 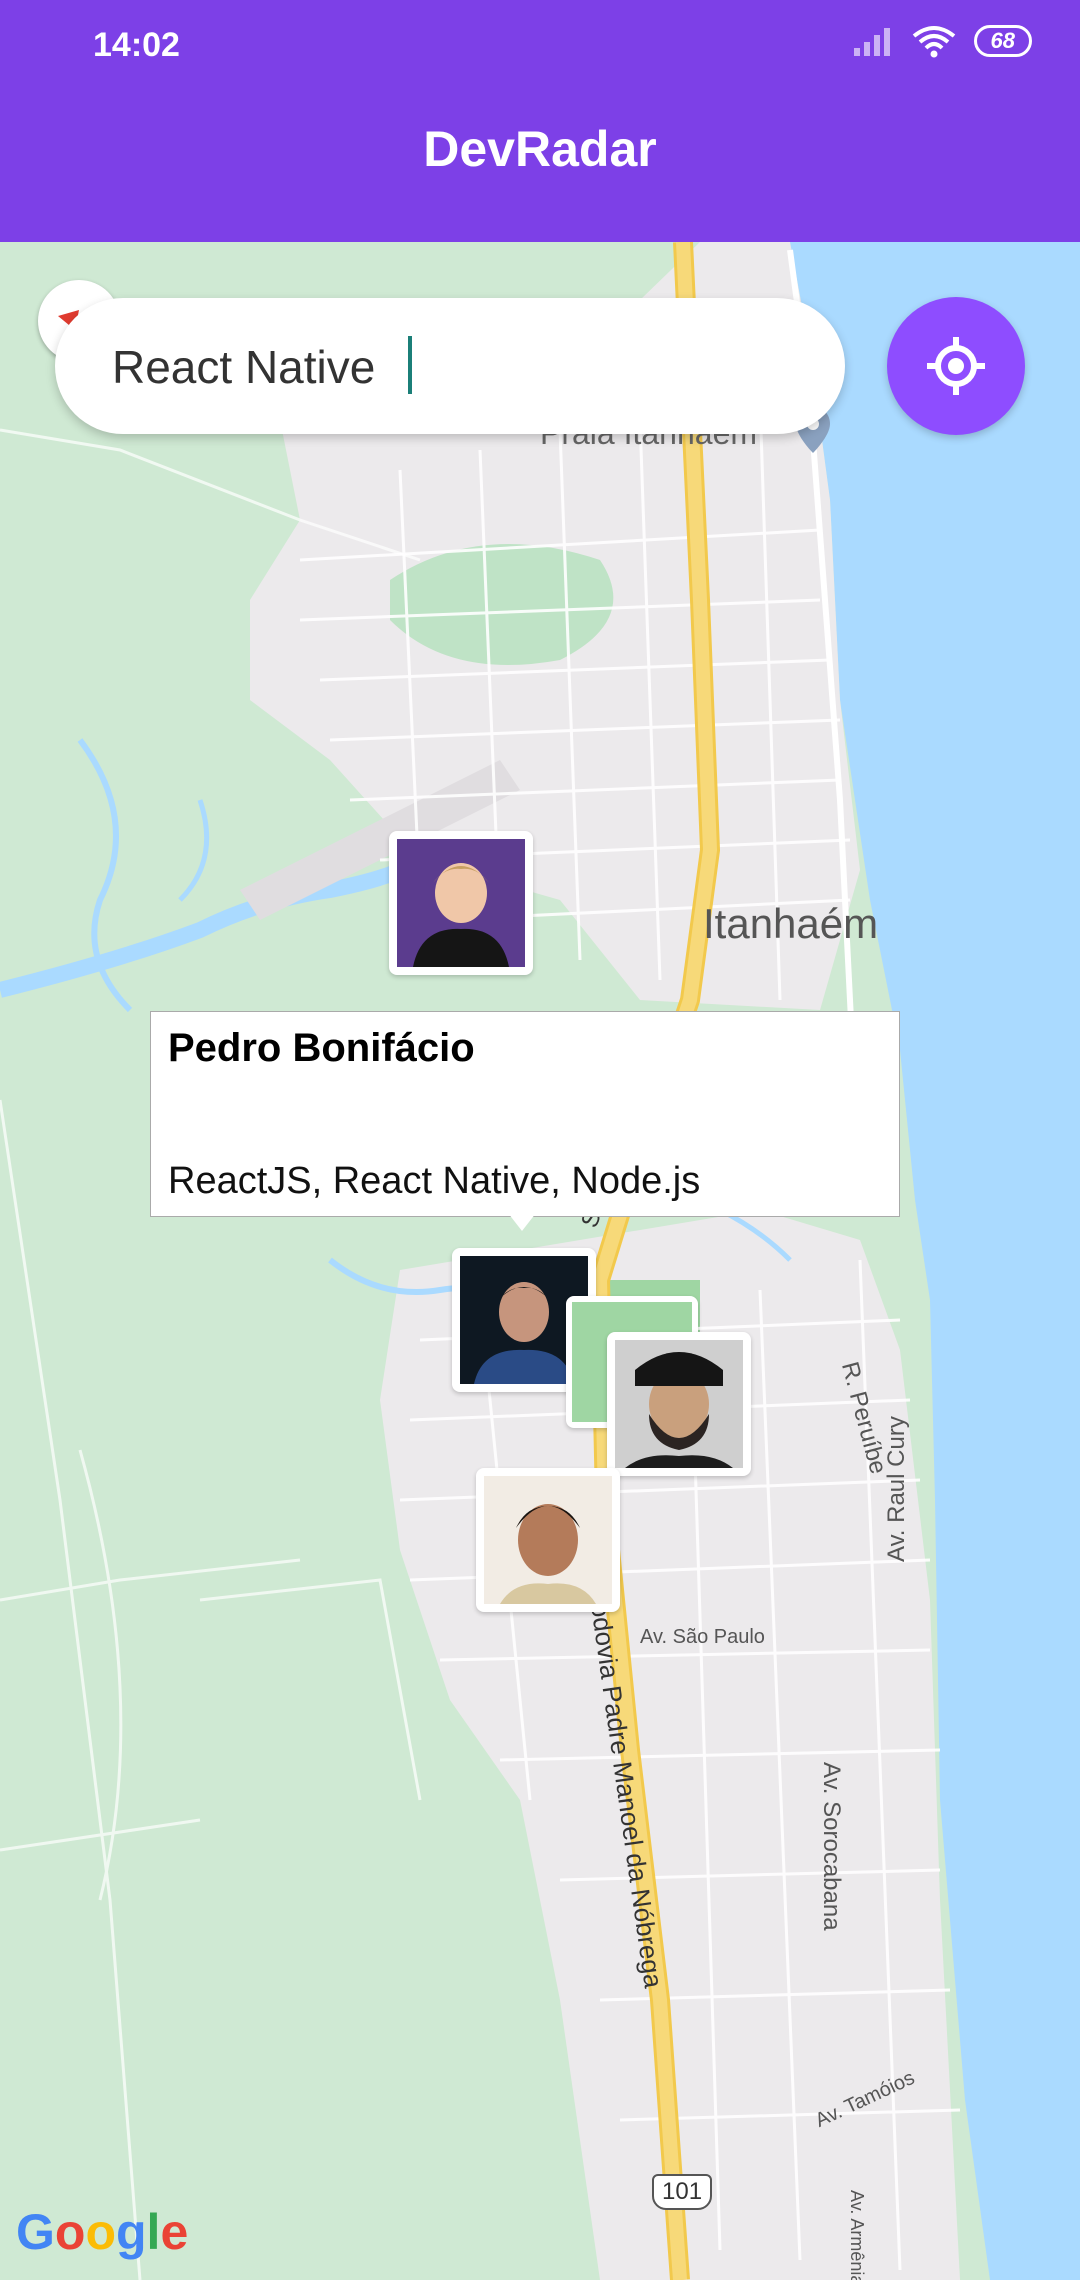 I want to click on signal-icon, so click(x=871, y=42).